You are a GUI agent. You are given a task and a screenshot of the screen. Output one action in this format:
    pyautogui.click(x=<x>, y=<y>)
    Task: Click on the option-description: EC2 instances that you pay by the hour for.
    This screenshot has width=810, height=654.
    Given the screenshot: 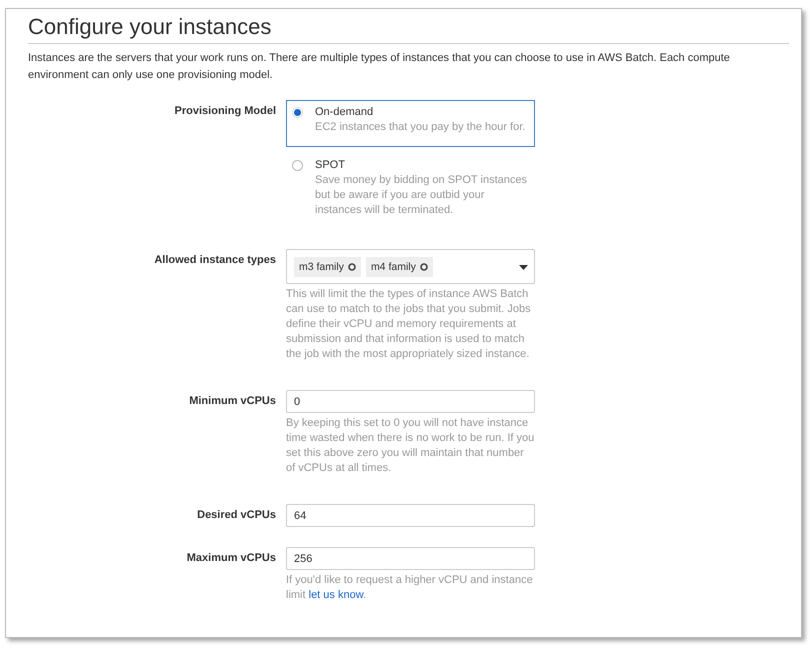 What is the action you would take?
    pyautogui.click(x=420, y=127)
    